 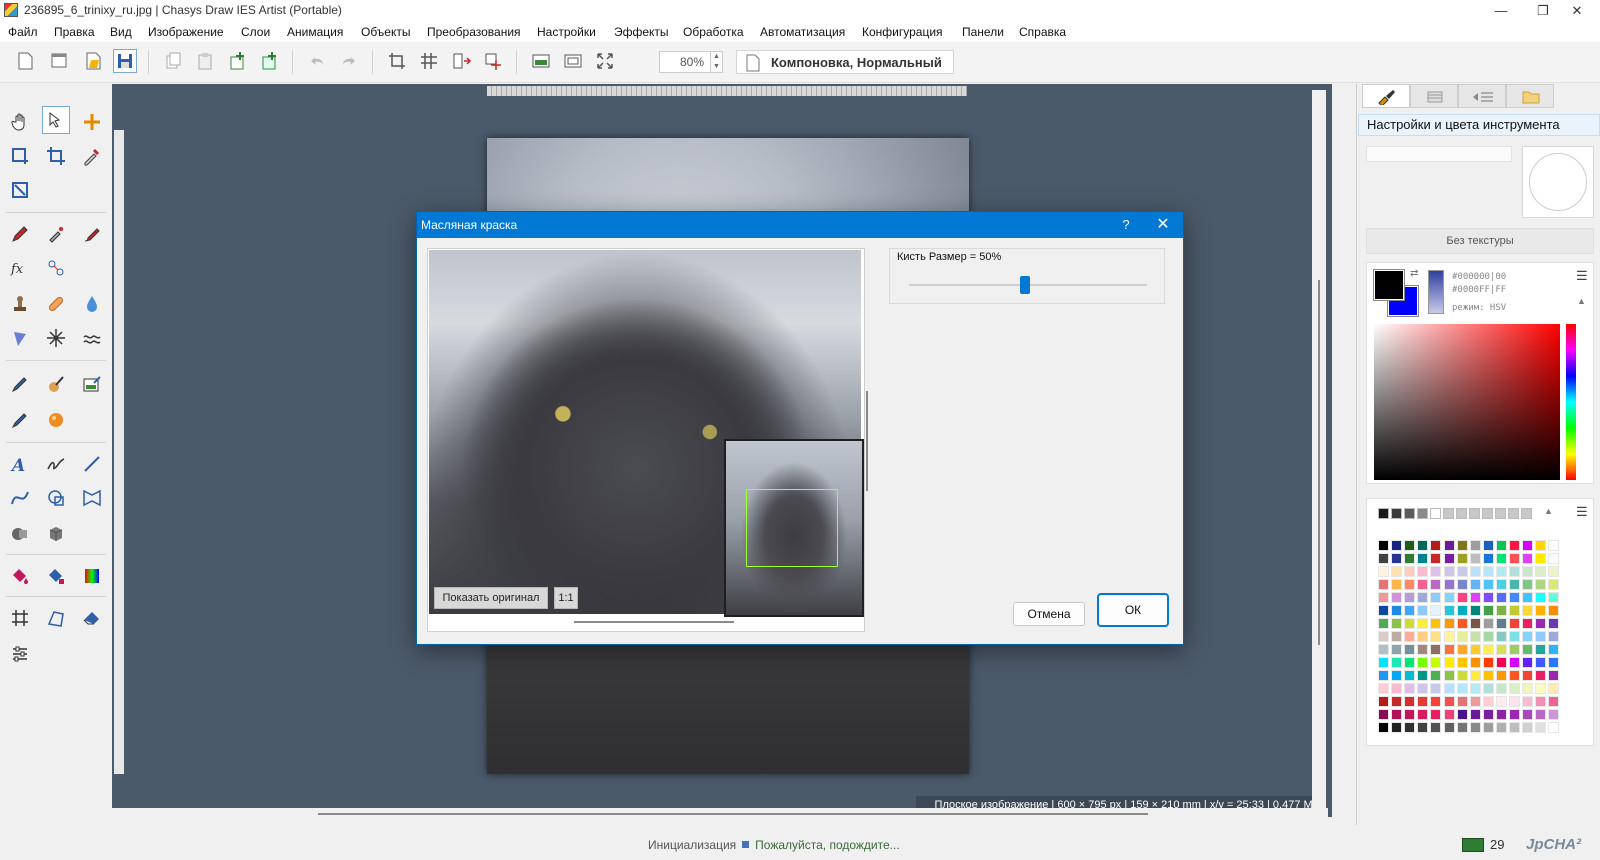 What do you see at coordinates (349, 61) in the screenshot?
I see `redo-icon` at bounding box center [349, 61].